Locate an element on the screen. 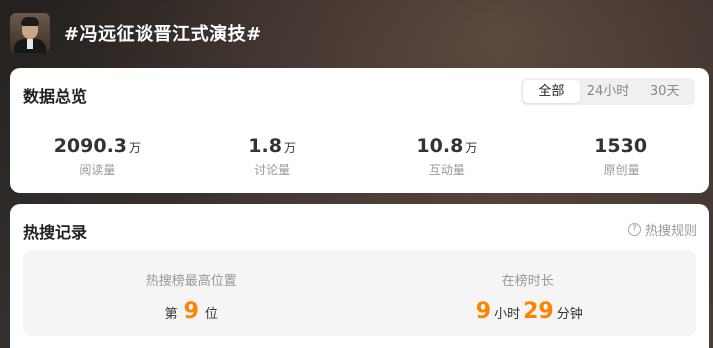  hot-search-title: 热搜记录 is located at coordinates (55, 232).